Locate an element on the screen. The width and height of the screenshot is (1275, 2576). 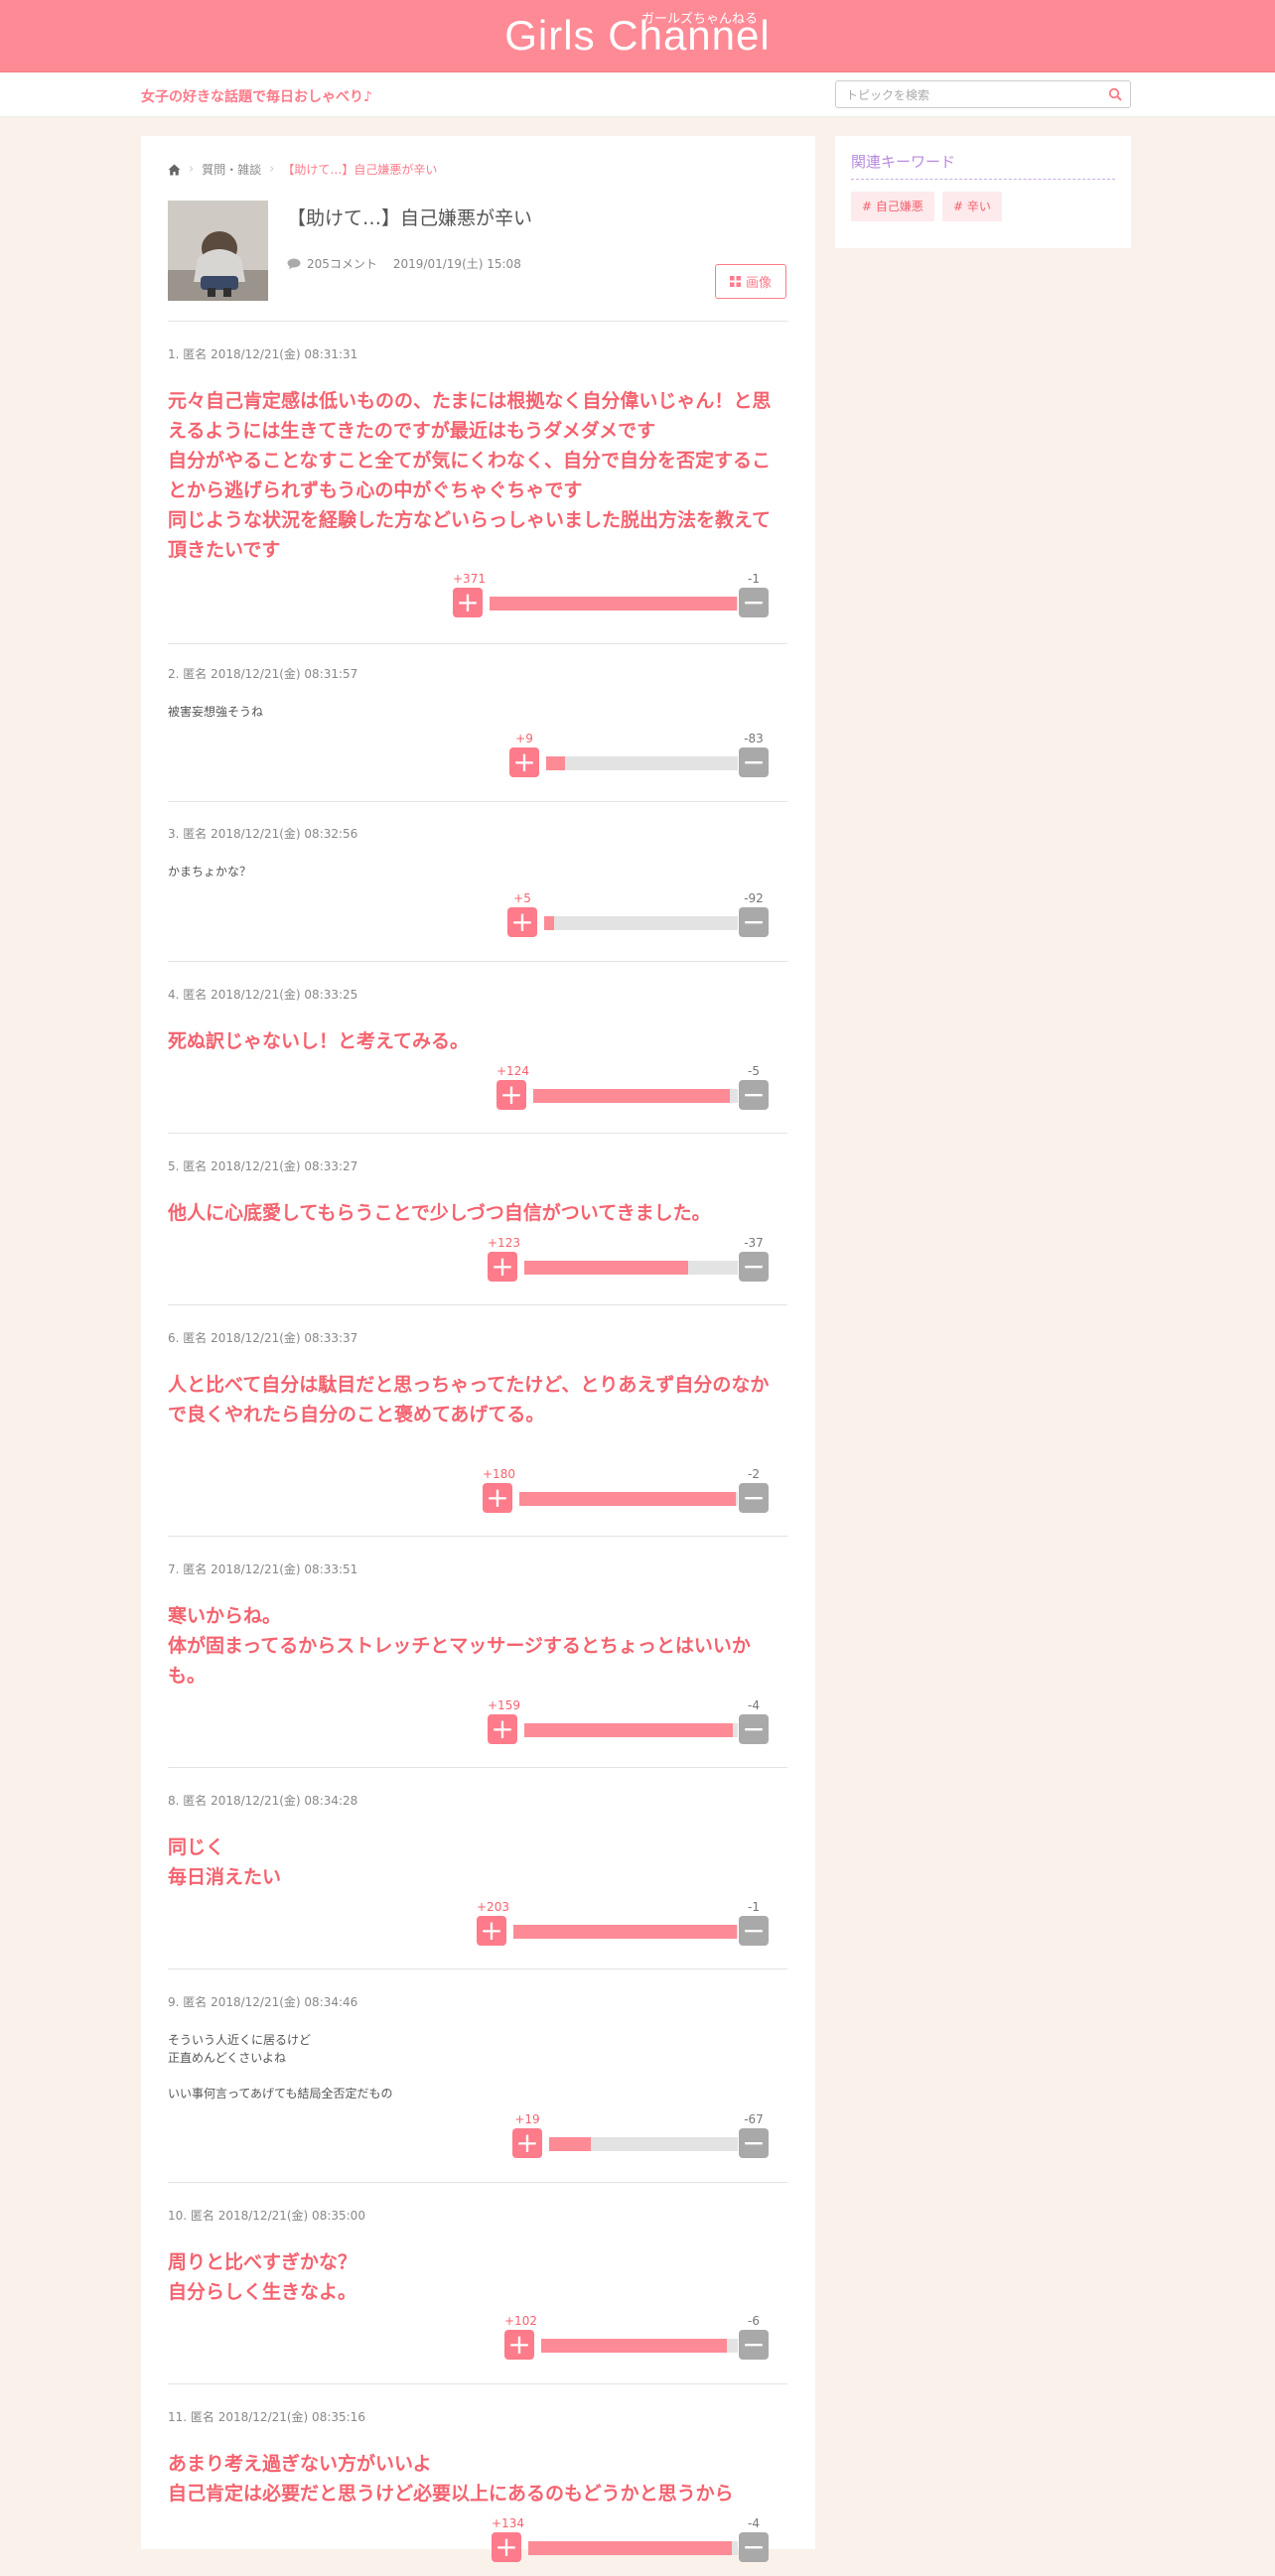
plus-count: +159 is located at coordinates (504, 1705).